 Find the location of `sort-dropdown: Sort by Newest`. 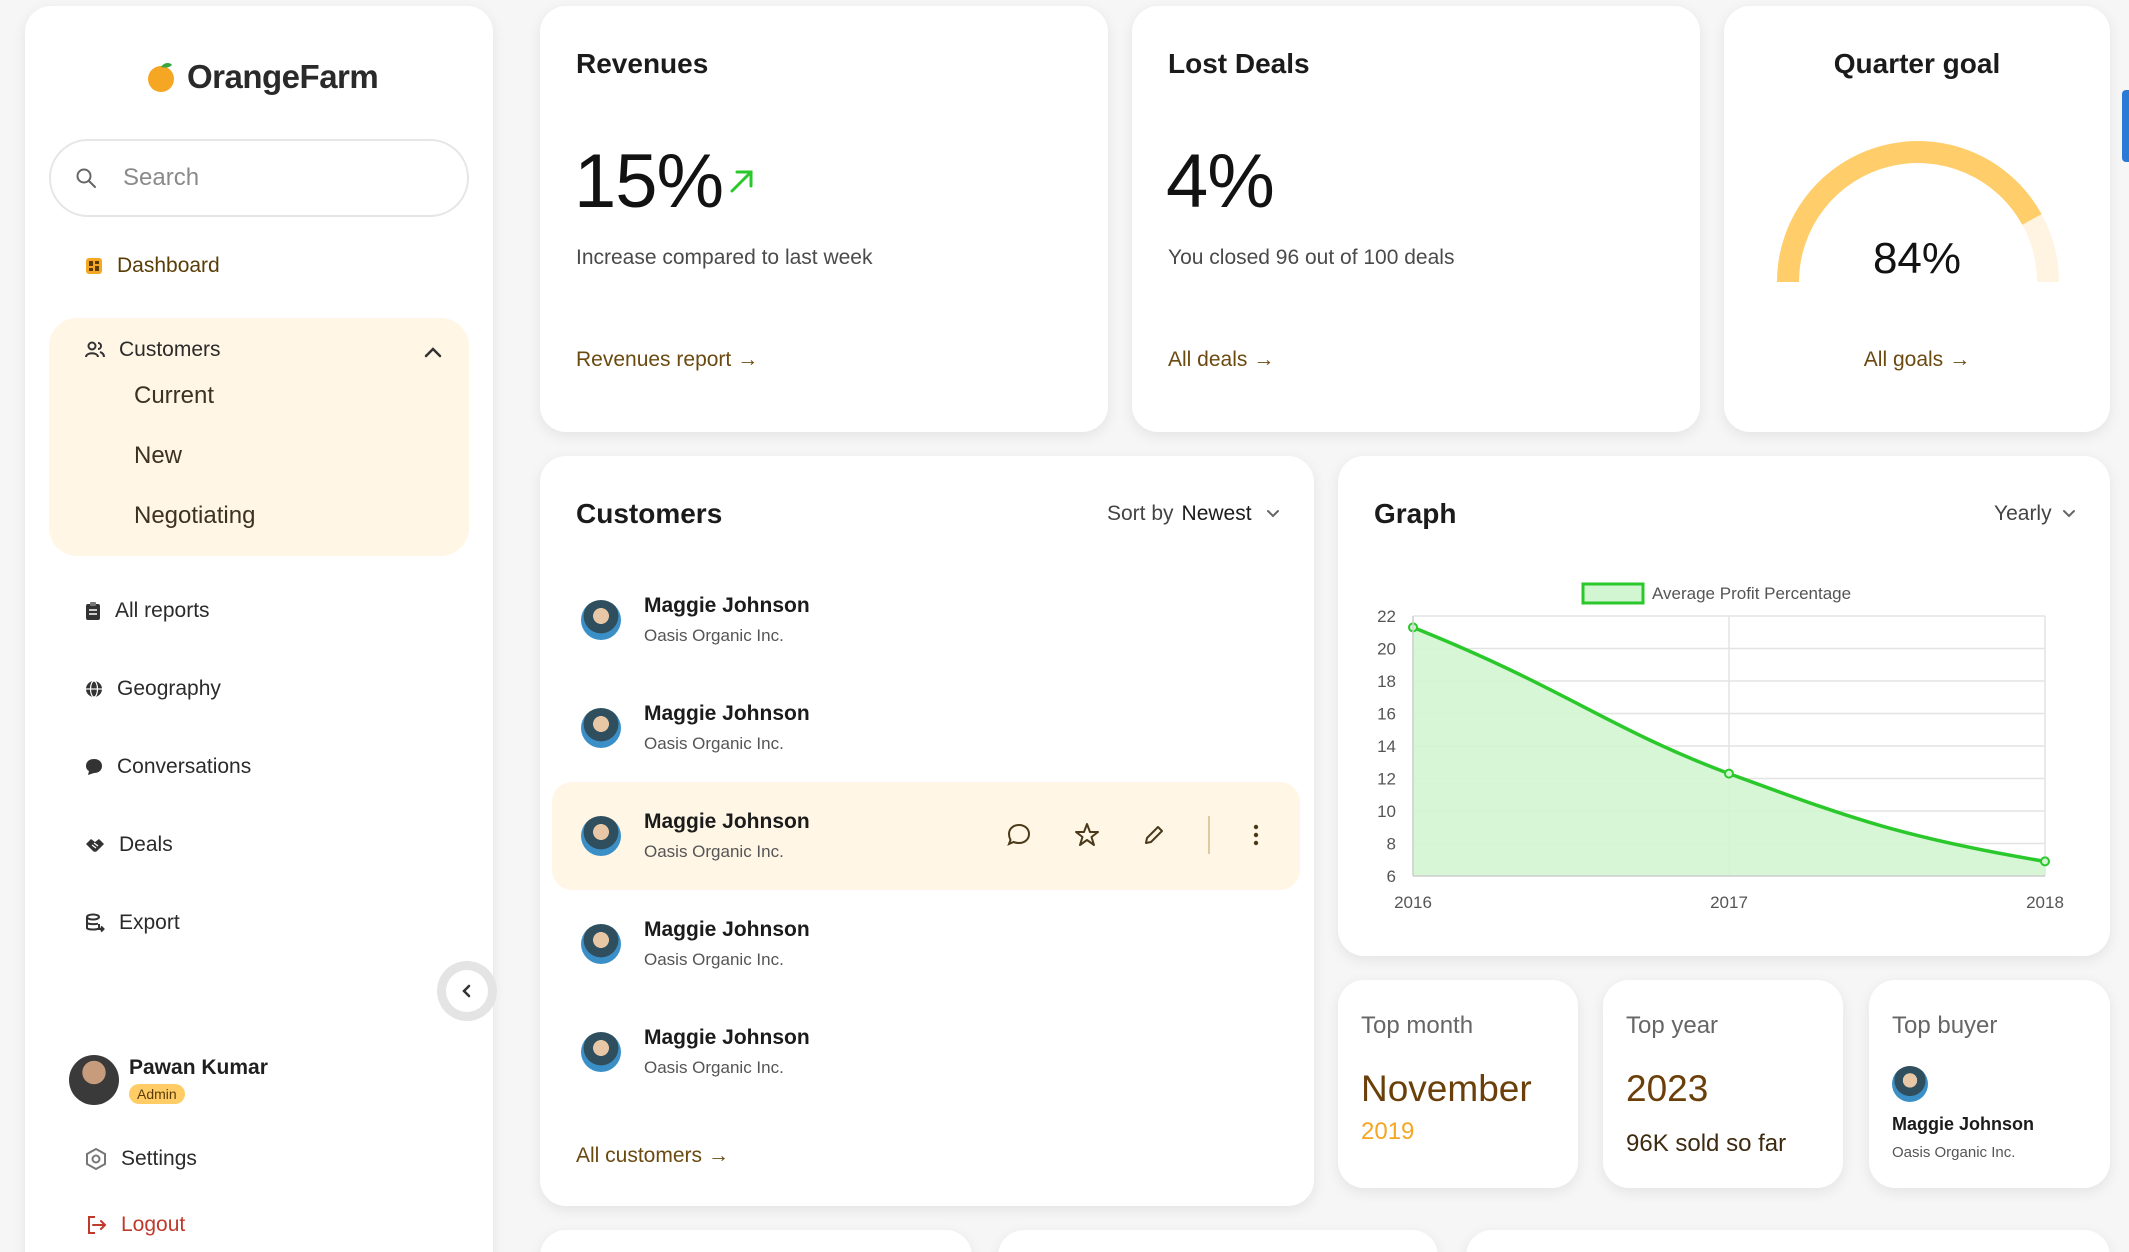

sort-dropdown: Sort by Newest is located at coordinates (1193, 514).